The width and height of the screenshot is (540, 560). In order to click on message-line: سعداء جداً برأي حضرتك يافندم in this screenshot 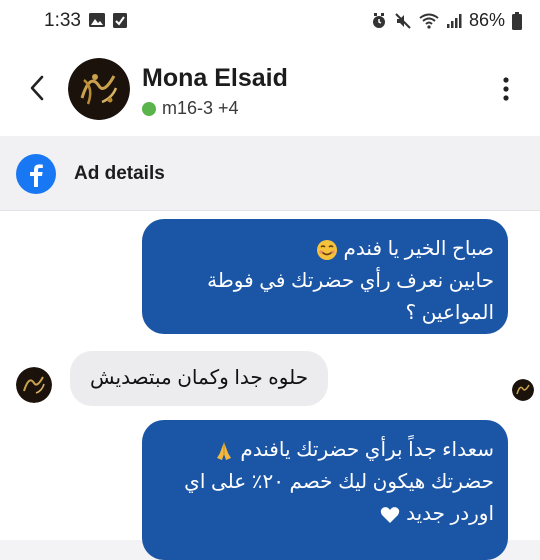, I will do `click(325, 450)`.